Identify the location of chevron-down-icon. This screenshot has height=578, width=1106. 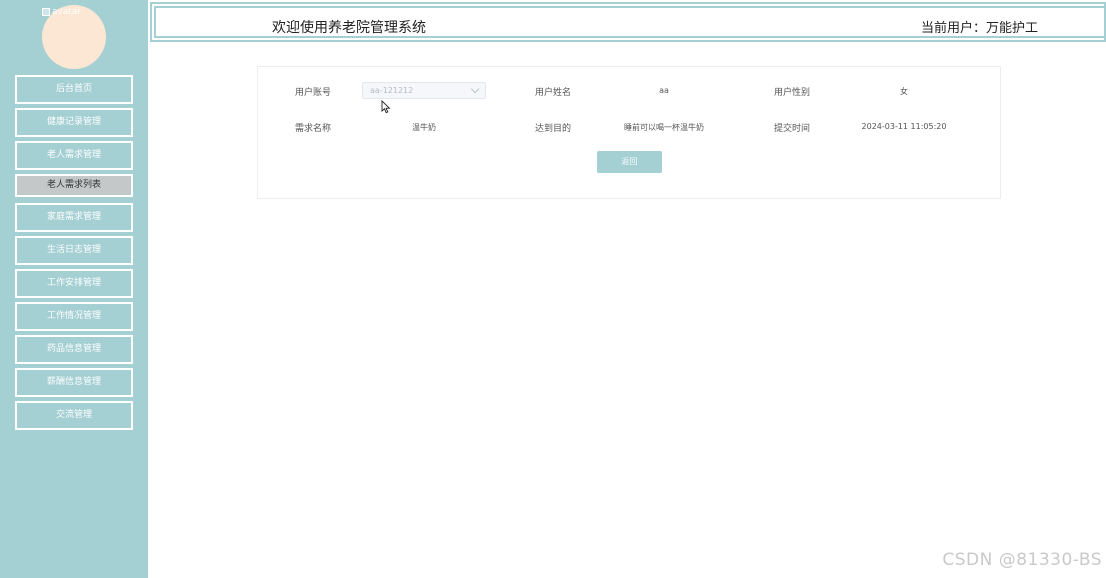
(475, 89).